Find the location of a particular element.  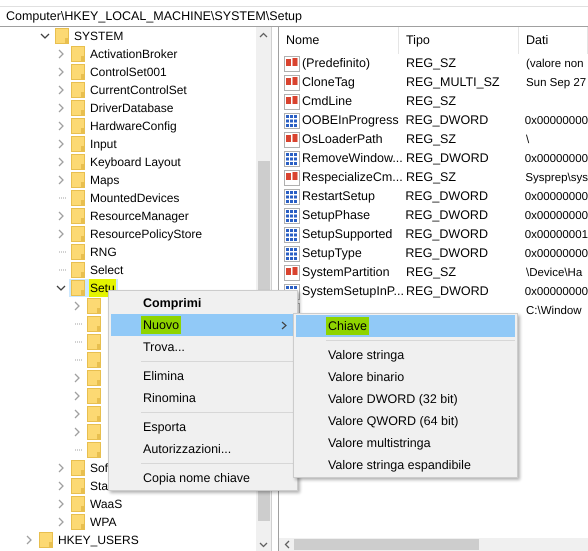

tree-item: Input is located at coordinates (94, 144).